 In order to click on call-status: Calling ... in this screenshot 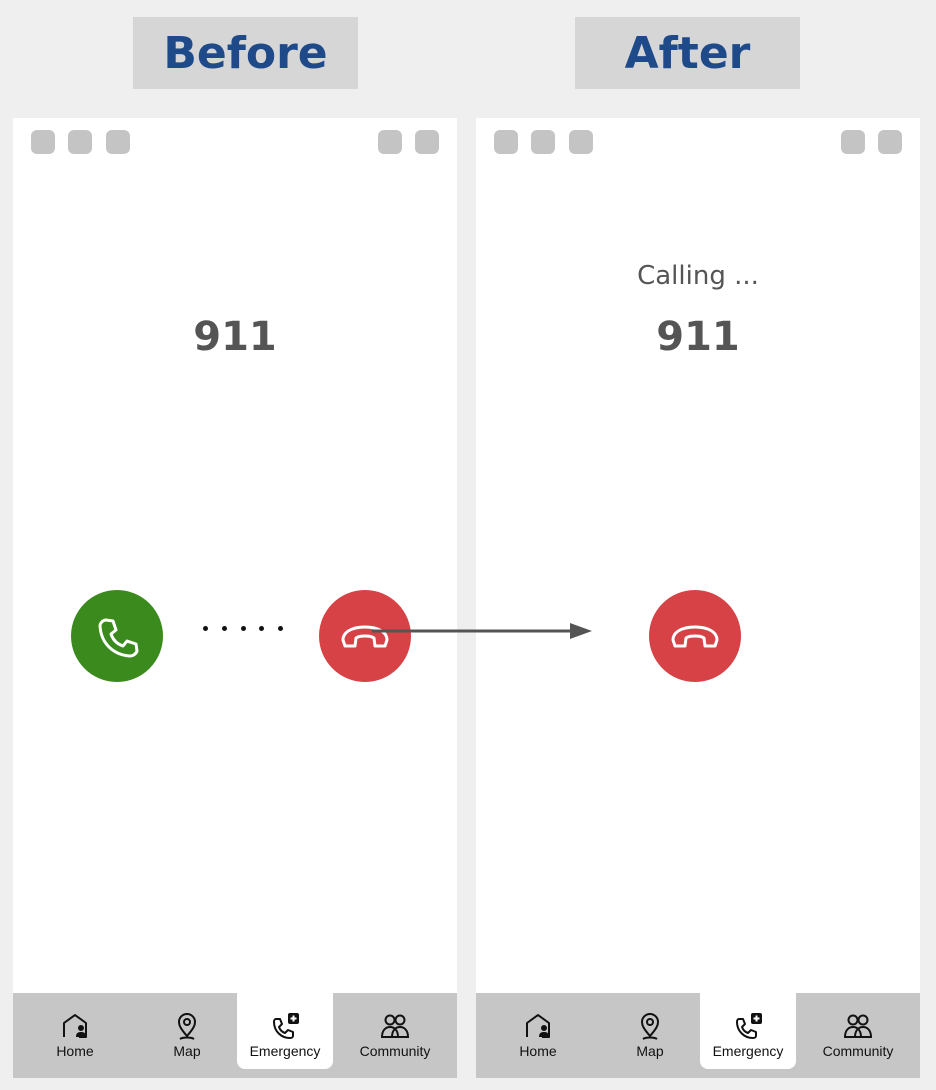, I will do `click(698, 276)`.